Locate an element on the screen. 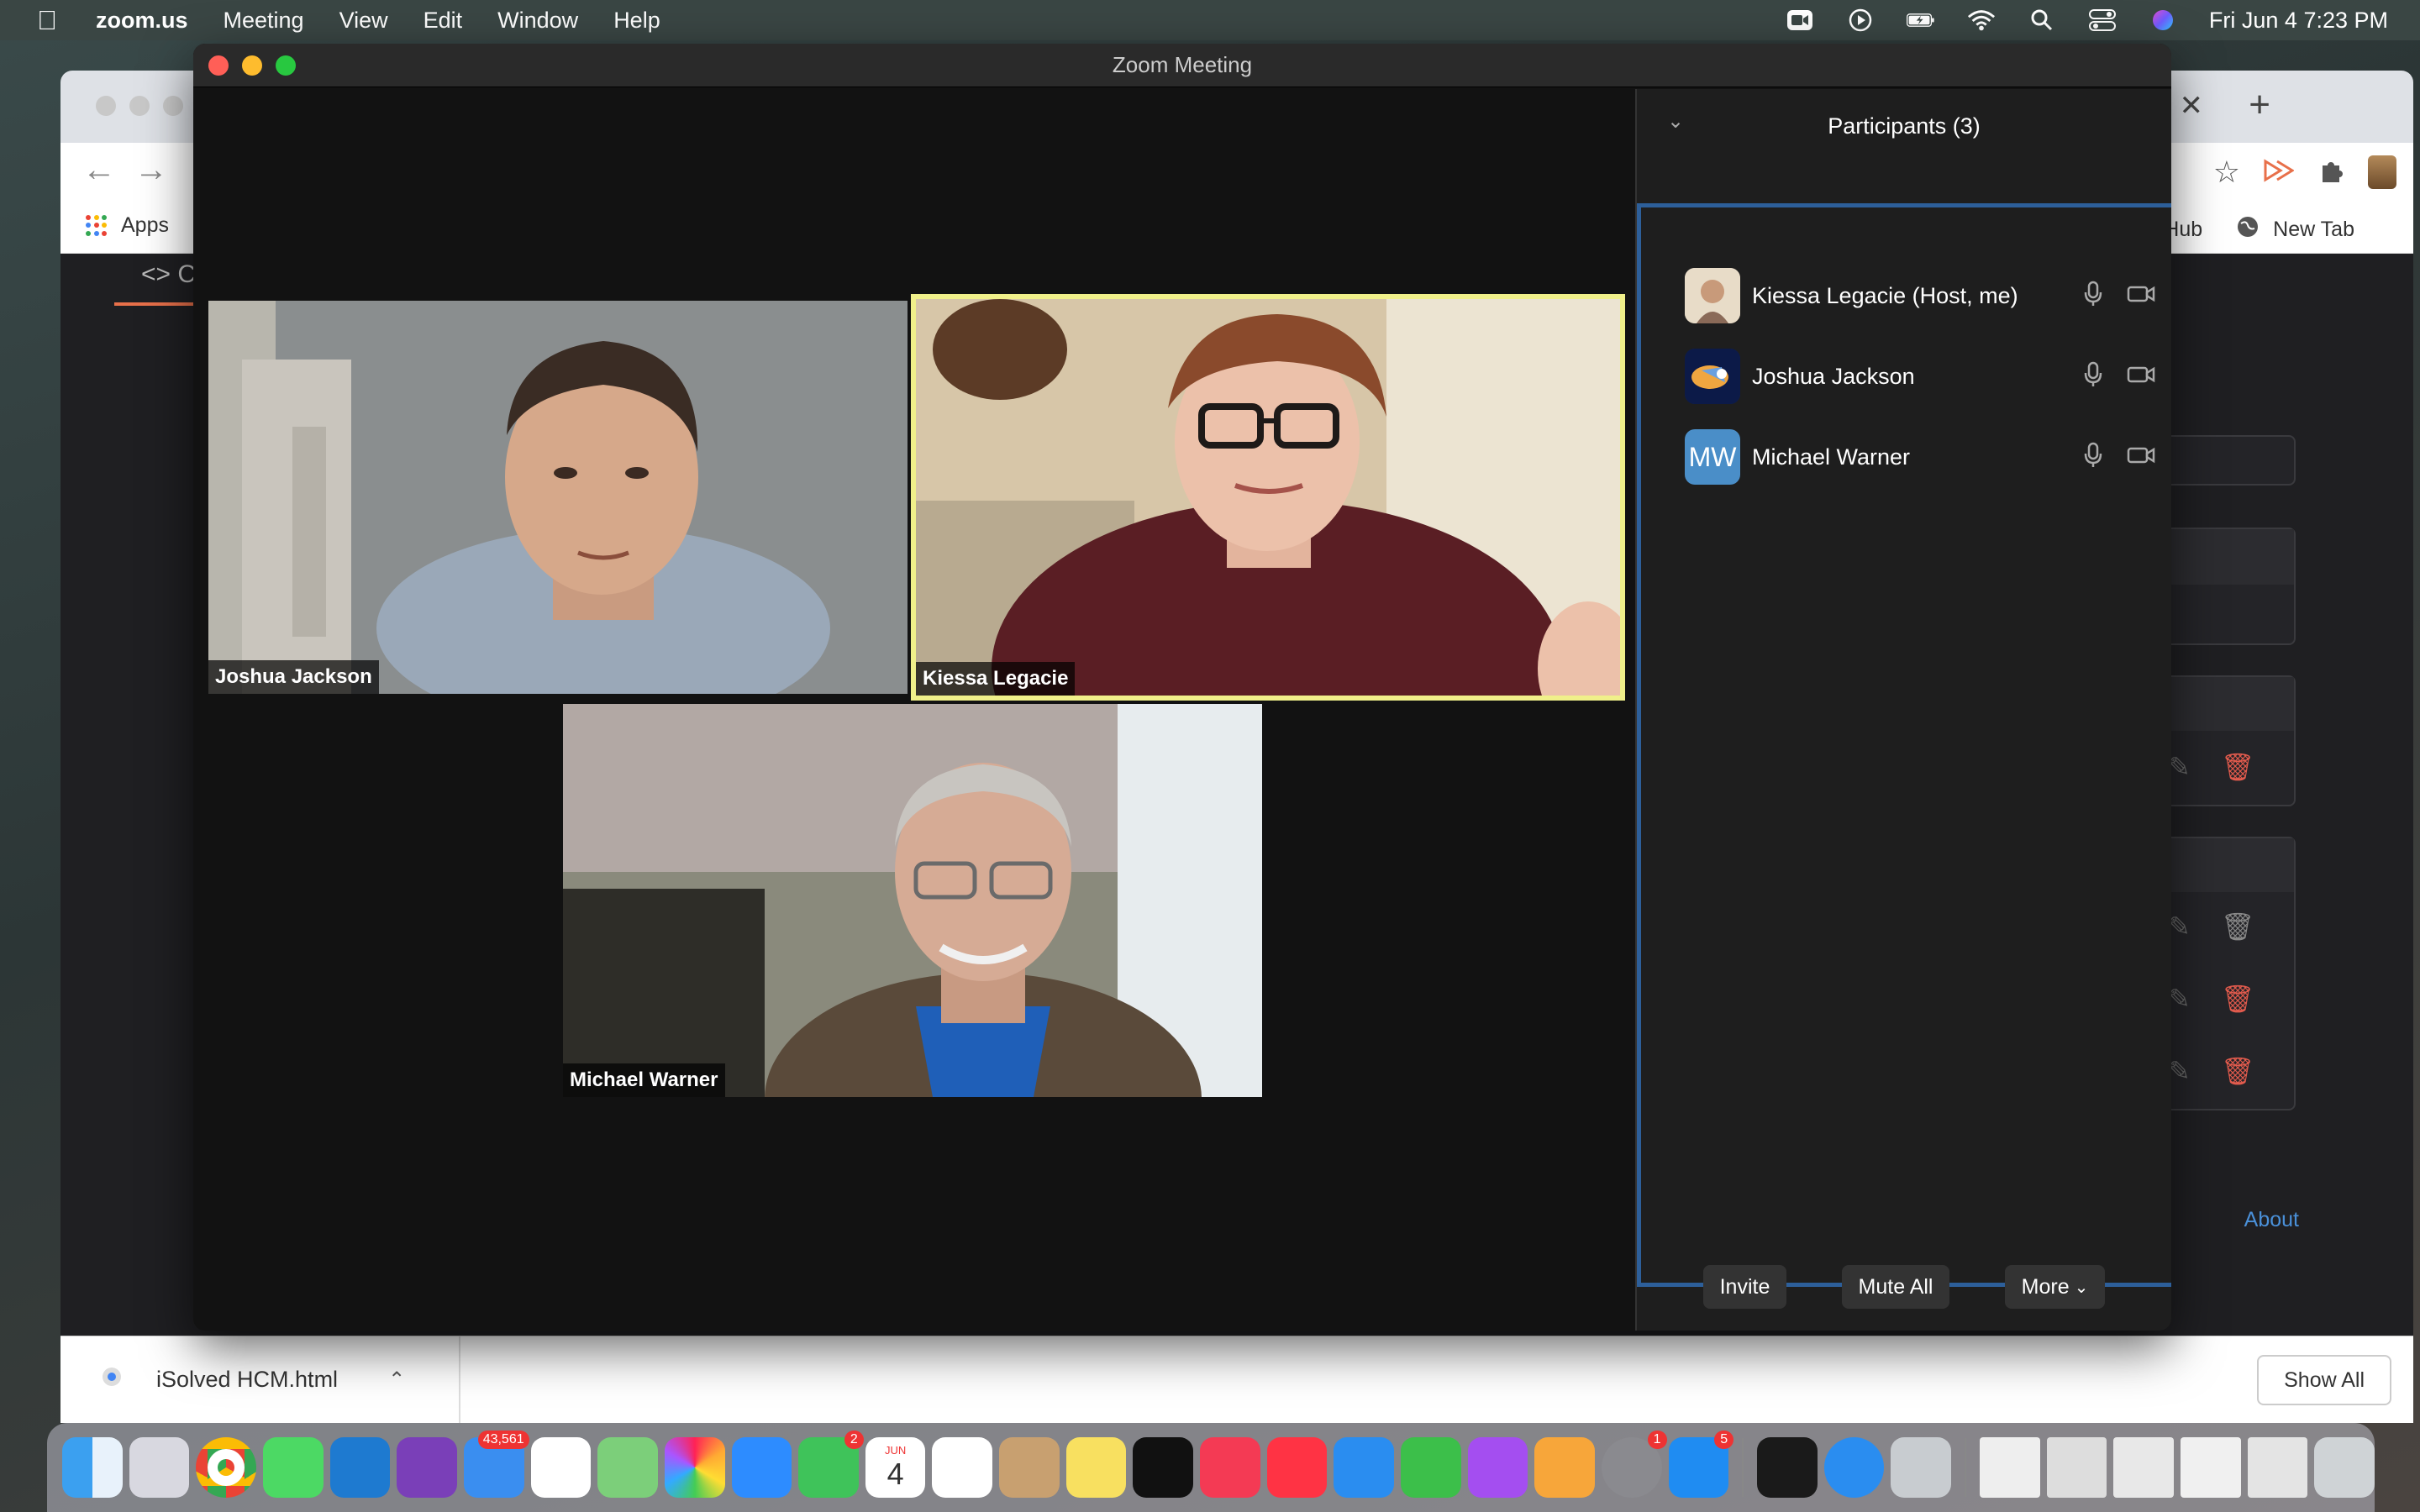 The image size is (2420, 1512). wifi-icon is located at coordinates (1982, 20).